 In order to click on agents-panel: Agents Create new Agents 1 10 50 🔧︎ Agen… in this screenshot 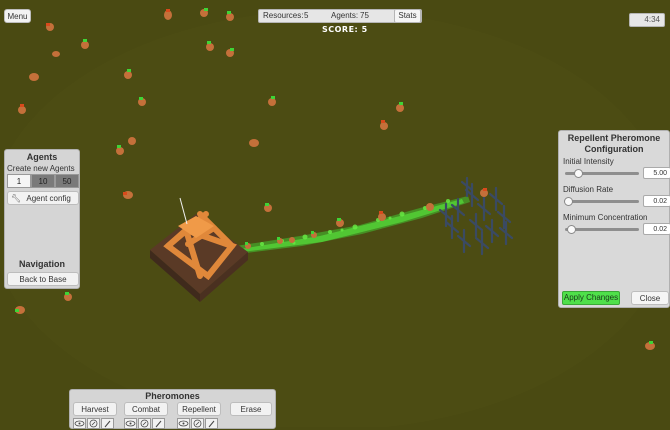, I will do `click(42, 219)`.